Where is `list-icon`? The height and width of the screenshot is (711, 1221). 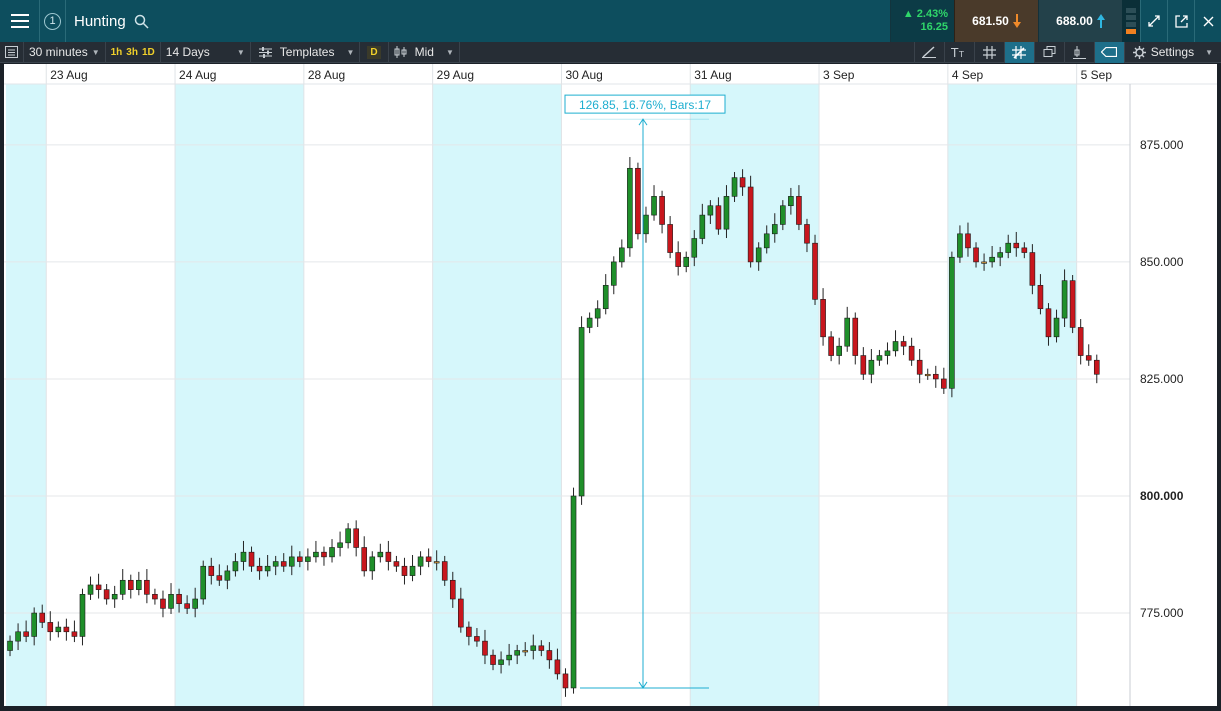
list-icon is located at coordinates (11, 52).